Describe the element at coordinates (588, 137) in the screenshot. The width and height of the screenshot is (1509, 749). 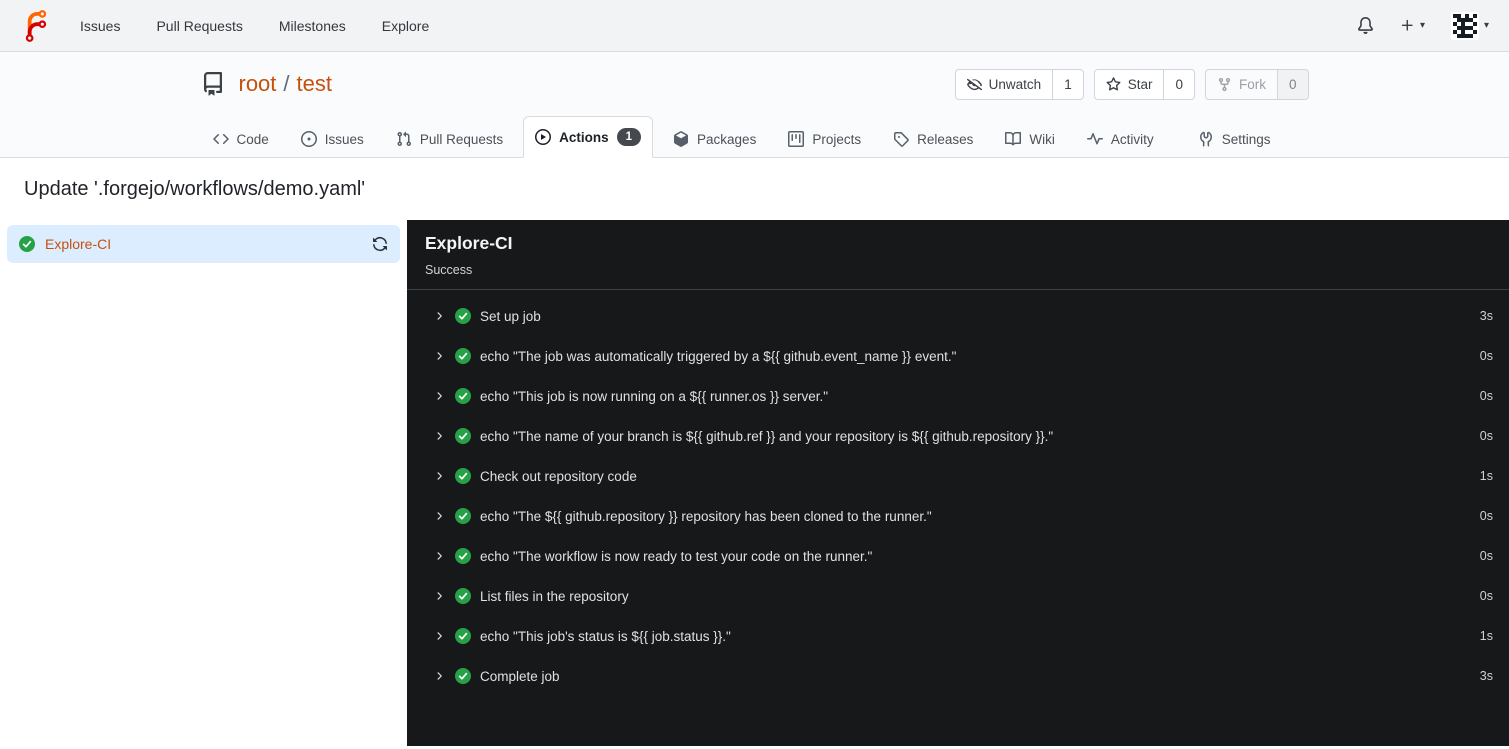
I see `tab-actions: Actions 1` at that location.